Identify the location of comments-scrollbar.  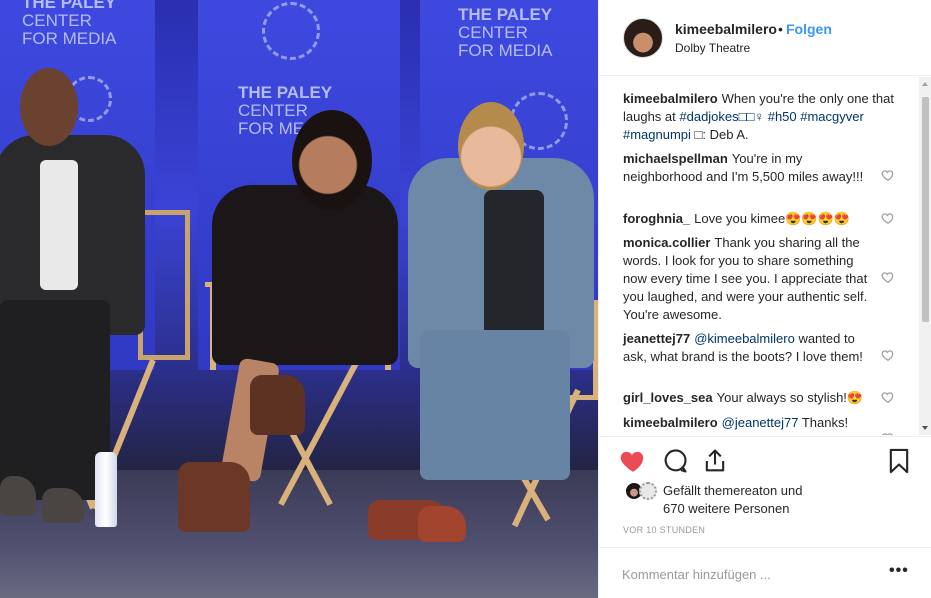
(925, 256).